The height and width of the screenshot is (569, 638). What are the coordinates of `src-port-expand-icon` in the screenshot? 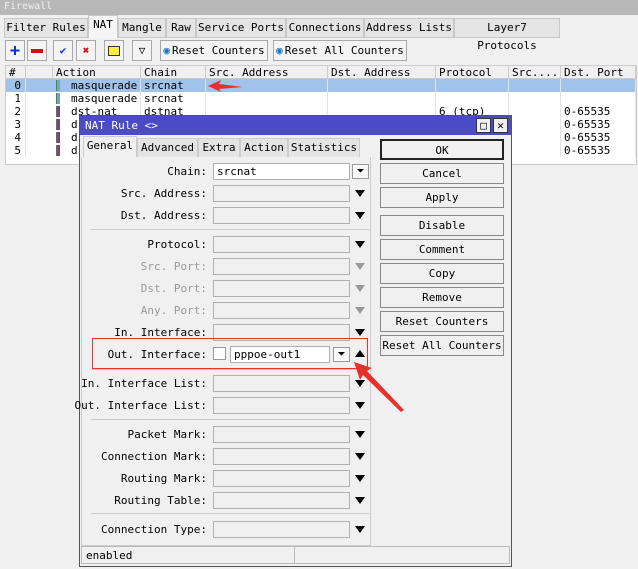 It's located at (360, 266).